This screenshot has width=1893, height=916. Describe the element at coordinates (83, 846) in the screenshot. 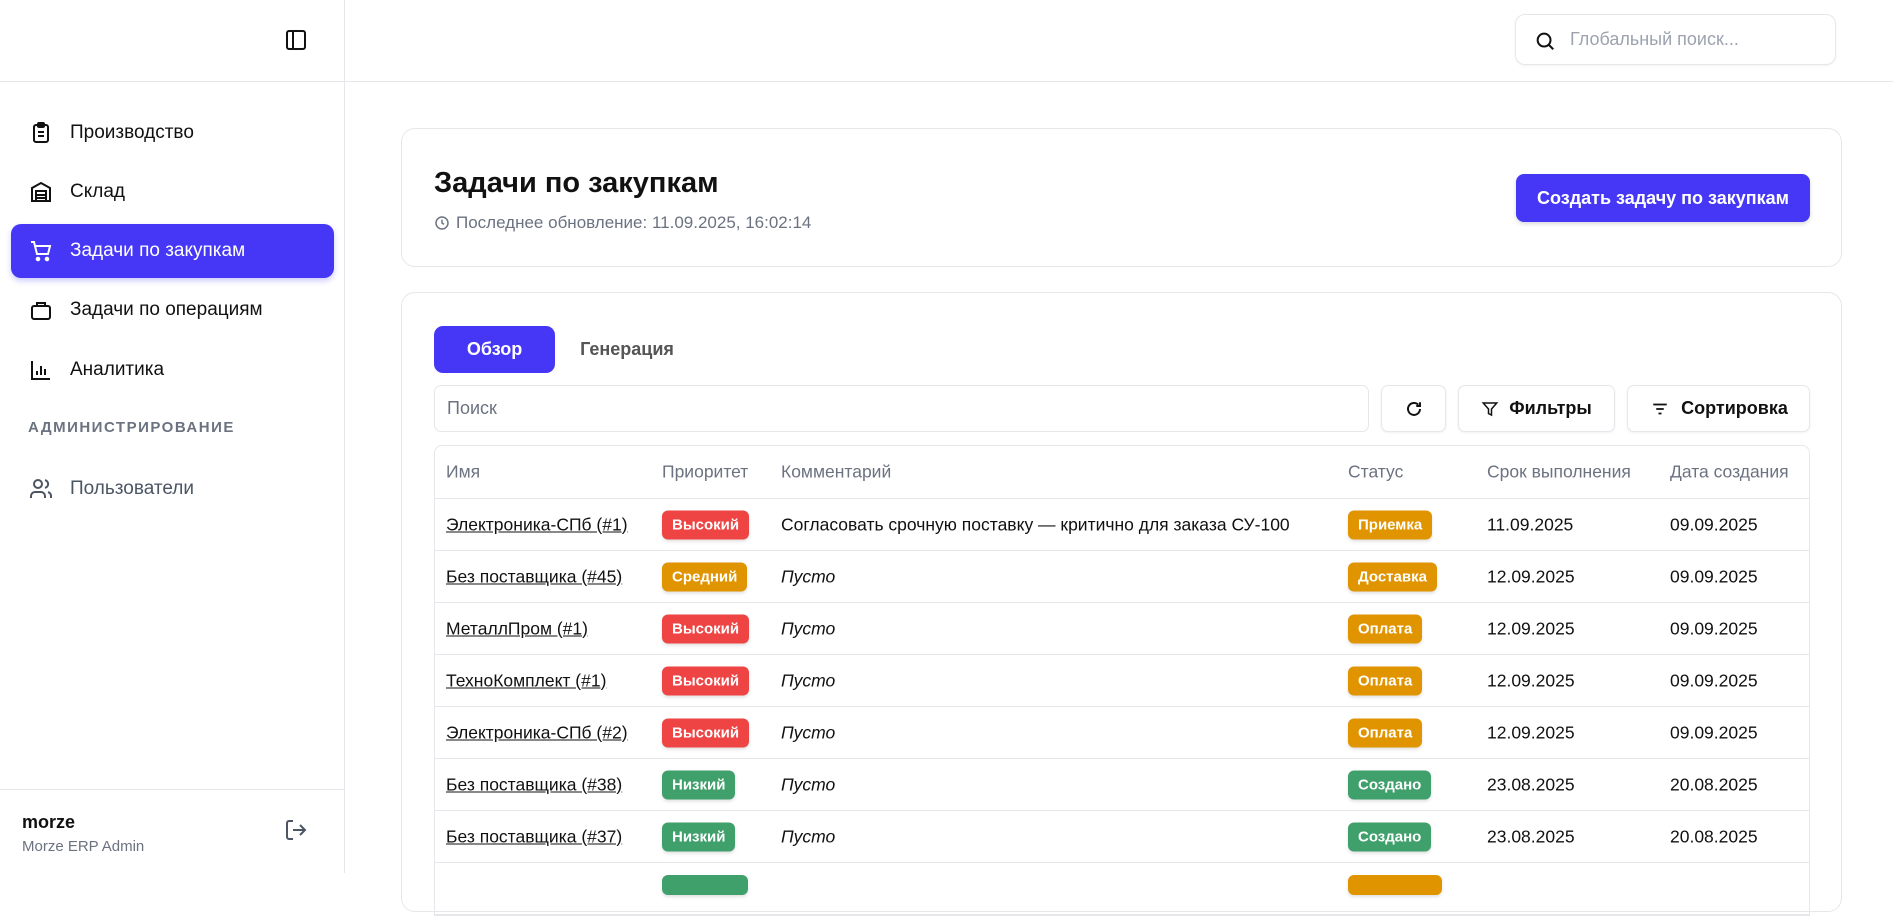

I see `user-role: Morze ERP Admin` at that location.